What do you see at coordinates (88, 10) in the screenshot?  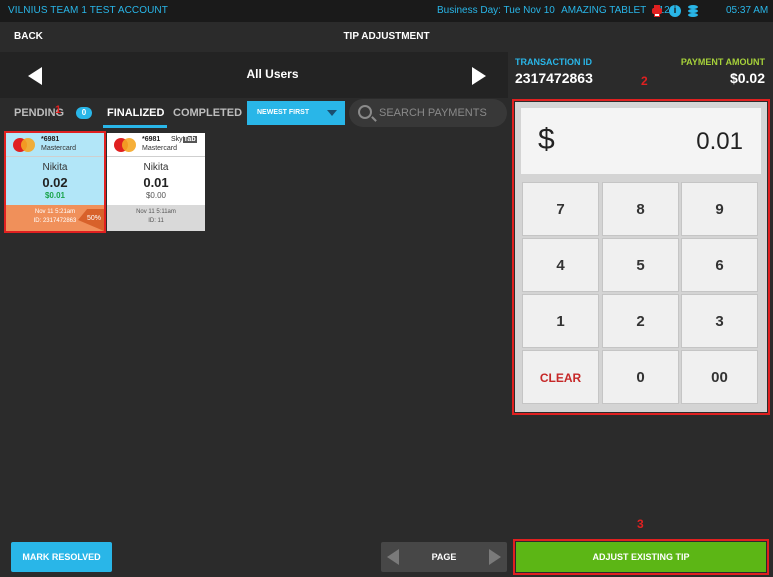 I see `account-name: VILNIUS TEAM 1 TEST ACCOUNT` at bounding box center [88, 10].